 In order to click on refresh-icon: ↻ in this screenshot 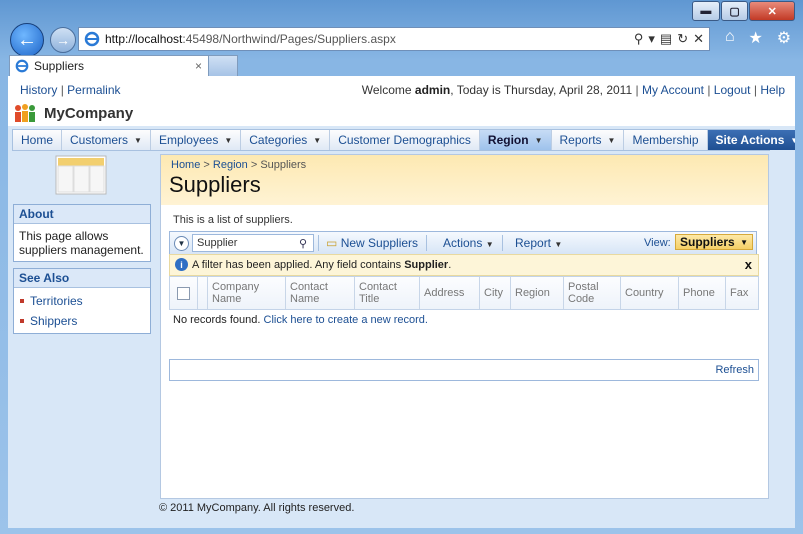, I will do `click(682, 39)`.